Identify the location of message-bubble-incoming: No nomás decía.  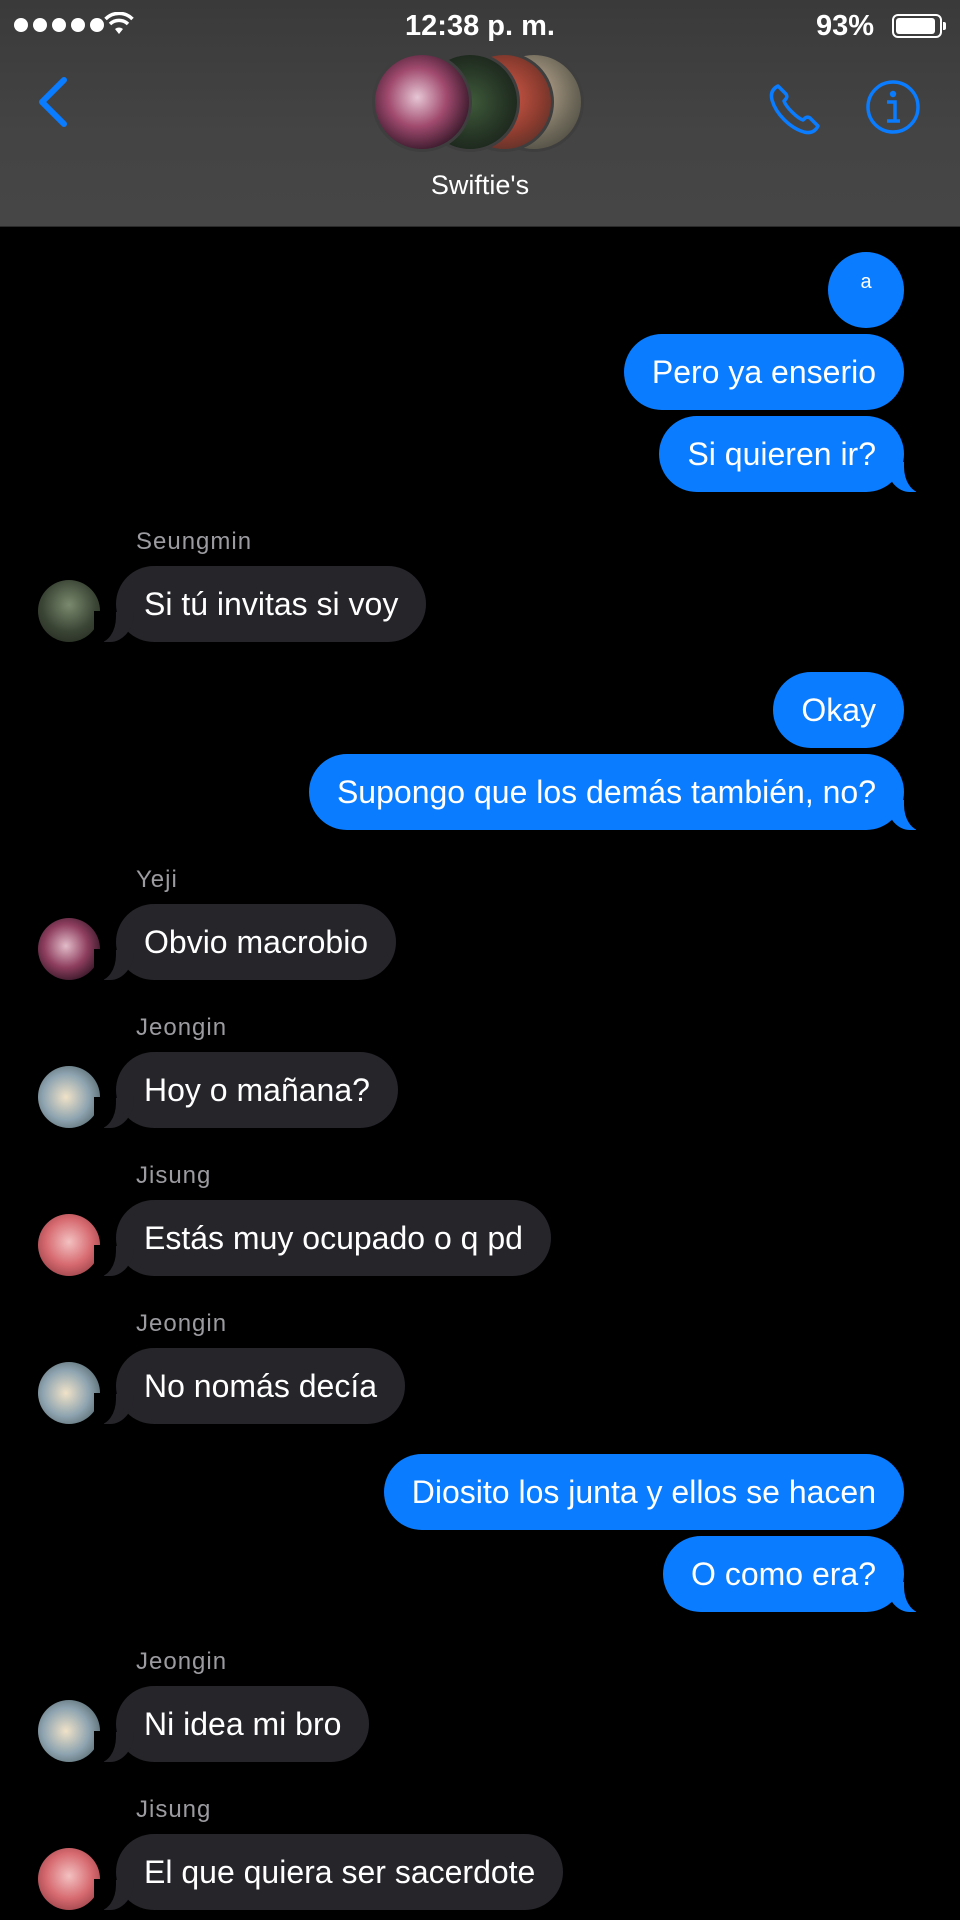
(249, 1386).